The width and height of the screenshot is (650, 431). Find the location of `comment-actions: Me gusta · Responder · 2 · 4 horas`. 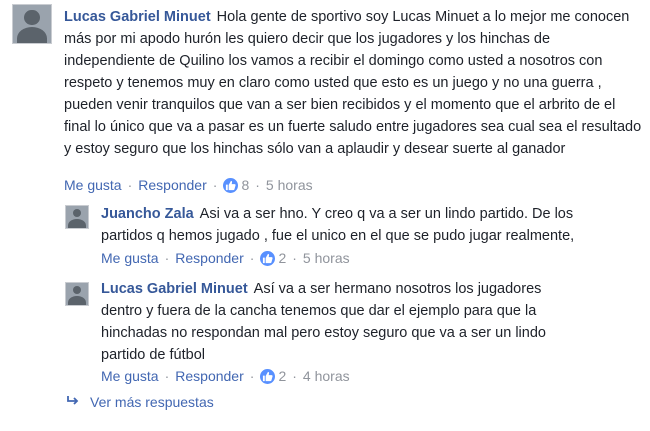

comment-actions: Me gusta · Responder · 2 · 4 horas is located at coordinates (225, 376).